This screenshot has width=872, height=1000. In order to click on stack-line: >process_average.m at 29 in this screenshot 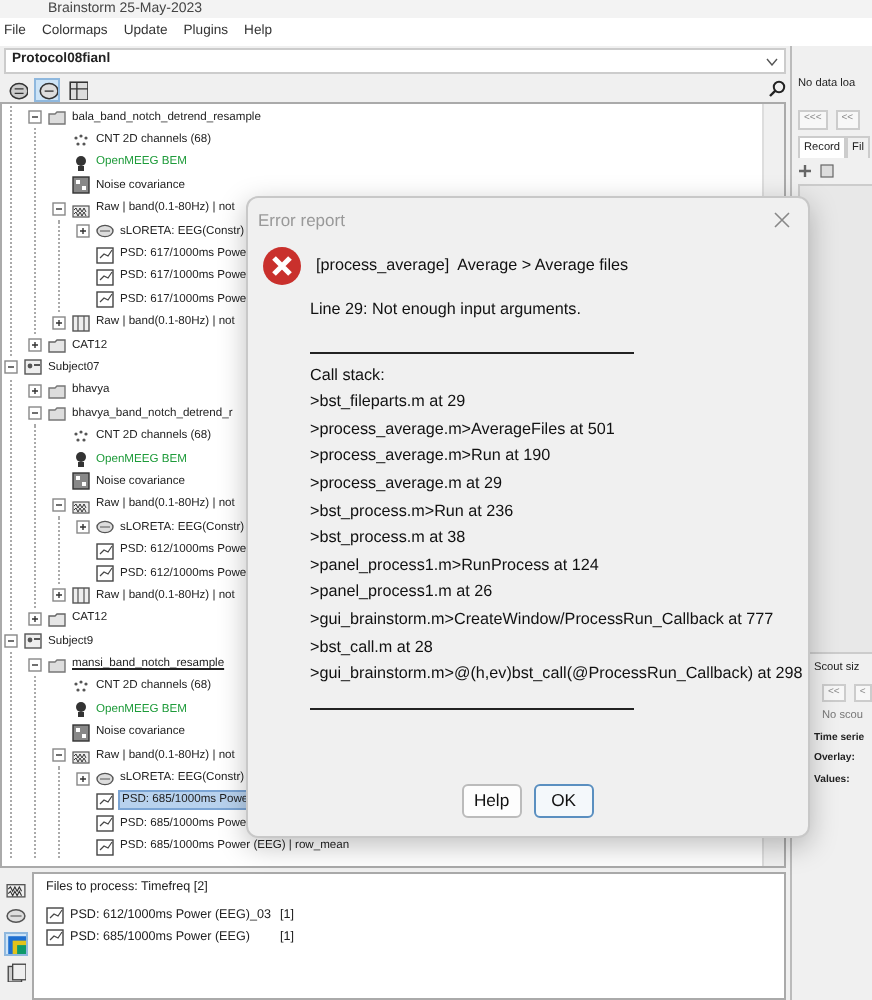, I will do `click(406, 483)`.